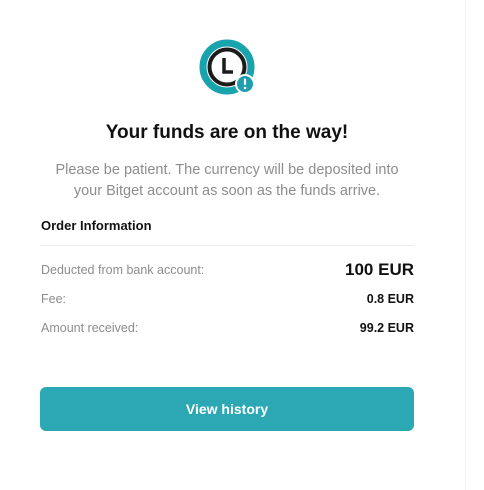  What do you see at coordinates (386, 328) in the screenshot?
I see `amount-received-value: 99.2 EUR` at bounding box center [386, 328].